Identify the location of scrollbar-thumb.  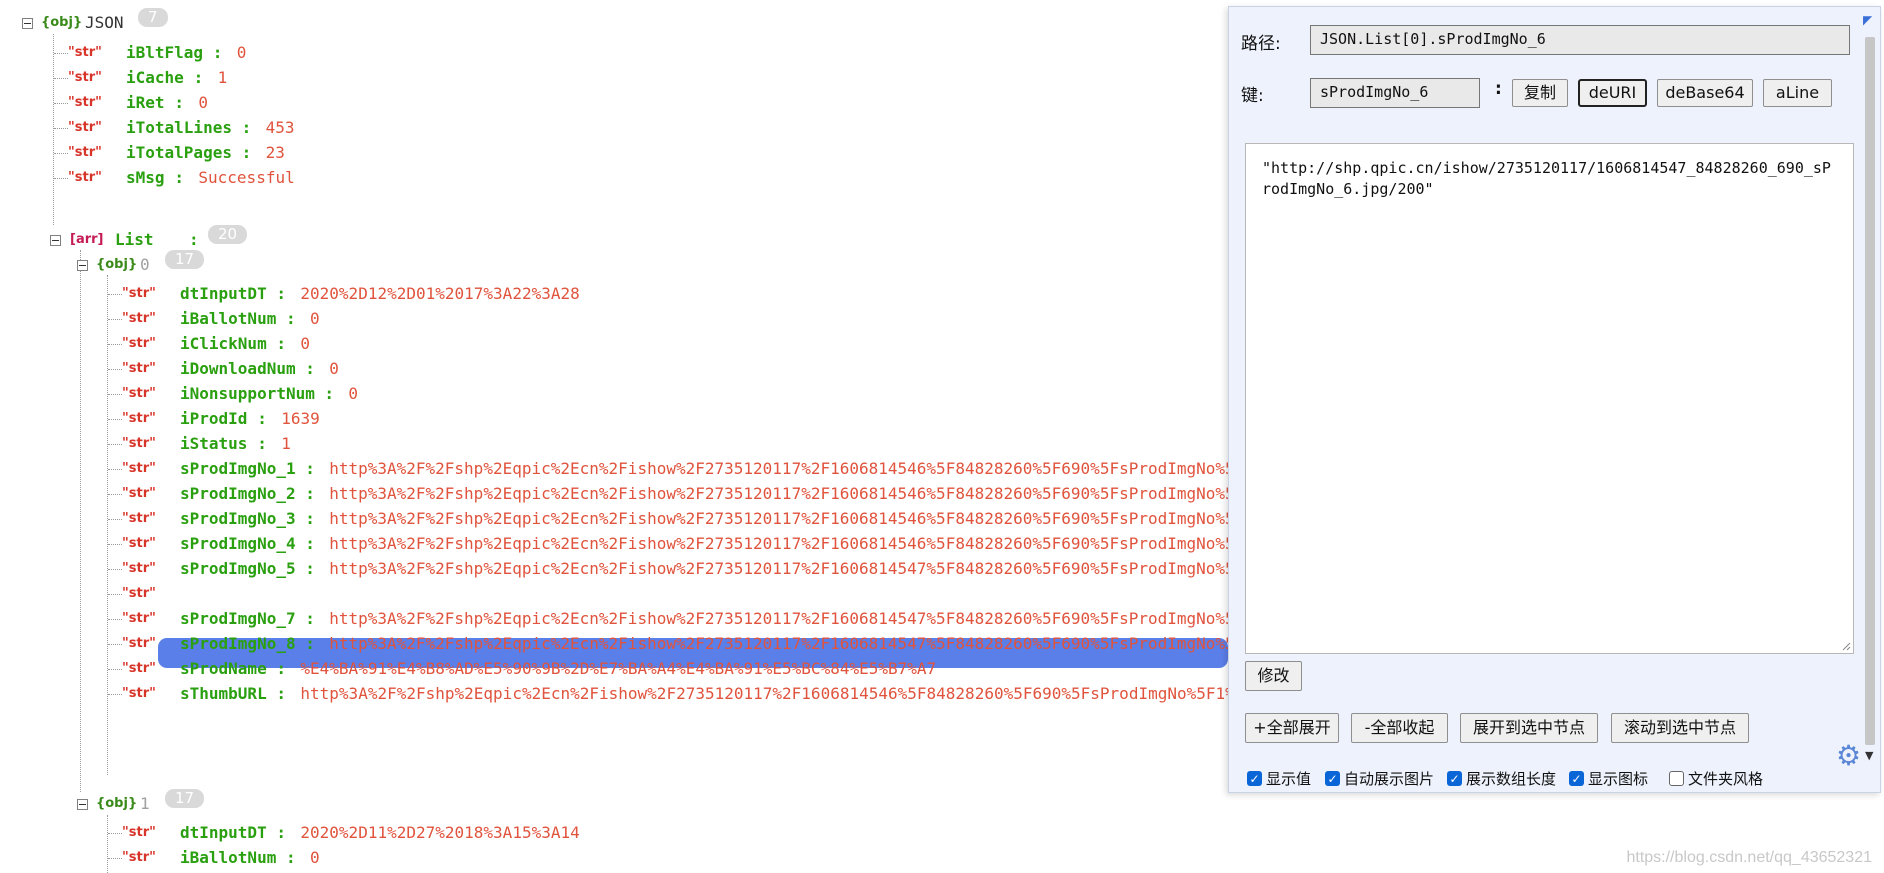
(1870, 391).